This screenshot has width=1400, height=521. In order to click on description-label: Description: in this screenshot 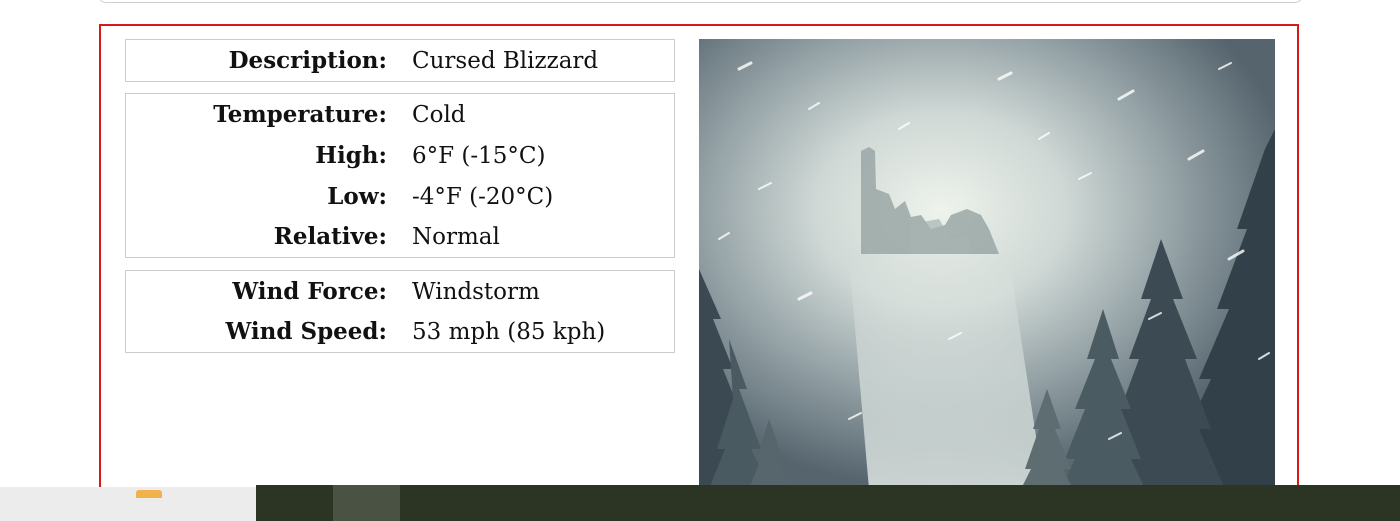, I will do `click(307, 60)`.